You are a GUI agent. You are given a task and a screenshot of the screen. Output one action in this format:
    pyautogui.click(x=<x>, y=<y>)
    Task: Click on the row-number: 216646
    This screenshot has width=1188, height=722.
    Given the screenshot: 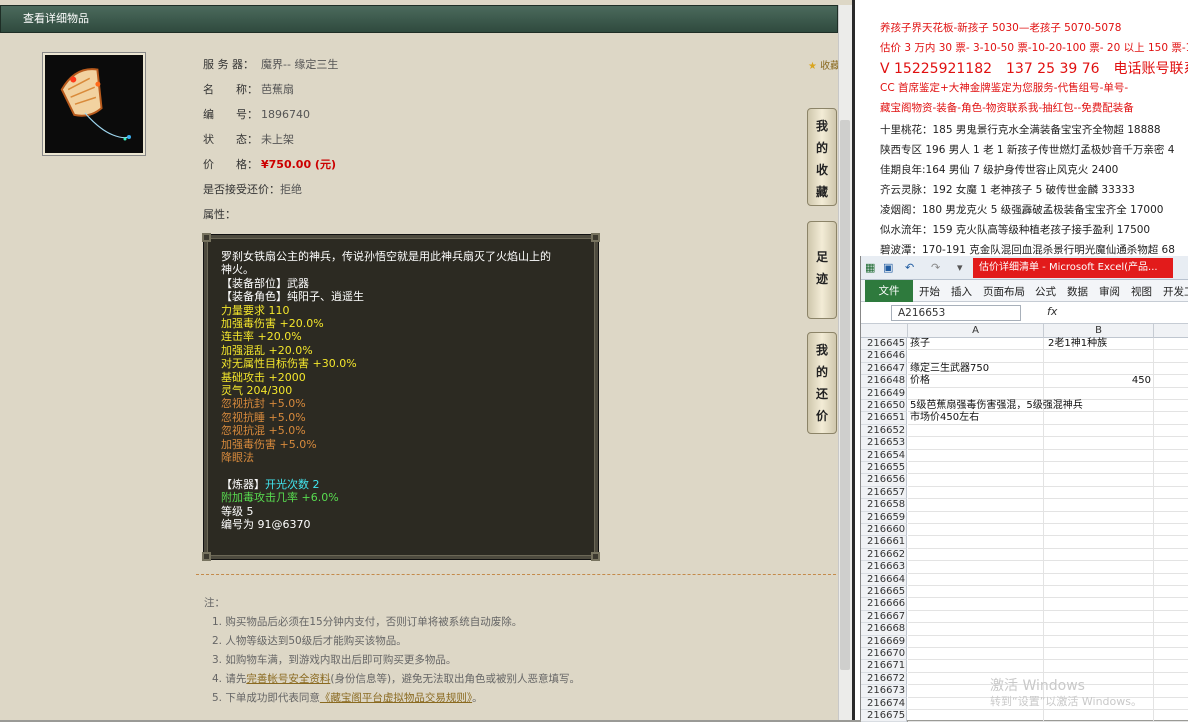 What is the action you would take?
    pyautogui.click(x=884, y=356)
    